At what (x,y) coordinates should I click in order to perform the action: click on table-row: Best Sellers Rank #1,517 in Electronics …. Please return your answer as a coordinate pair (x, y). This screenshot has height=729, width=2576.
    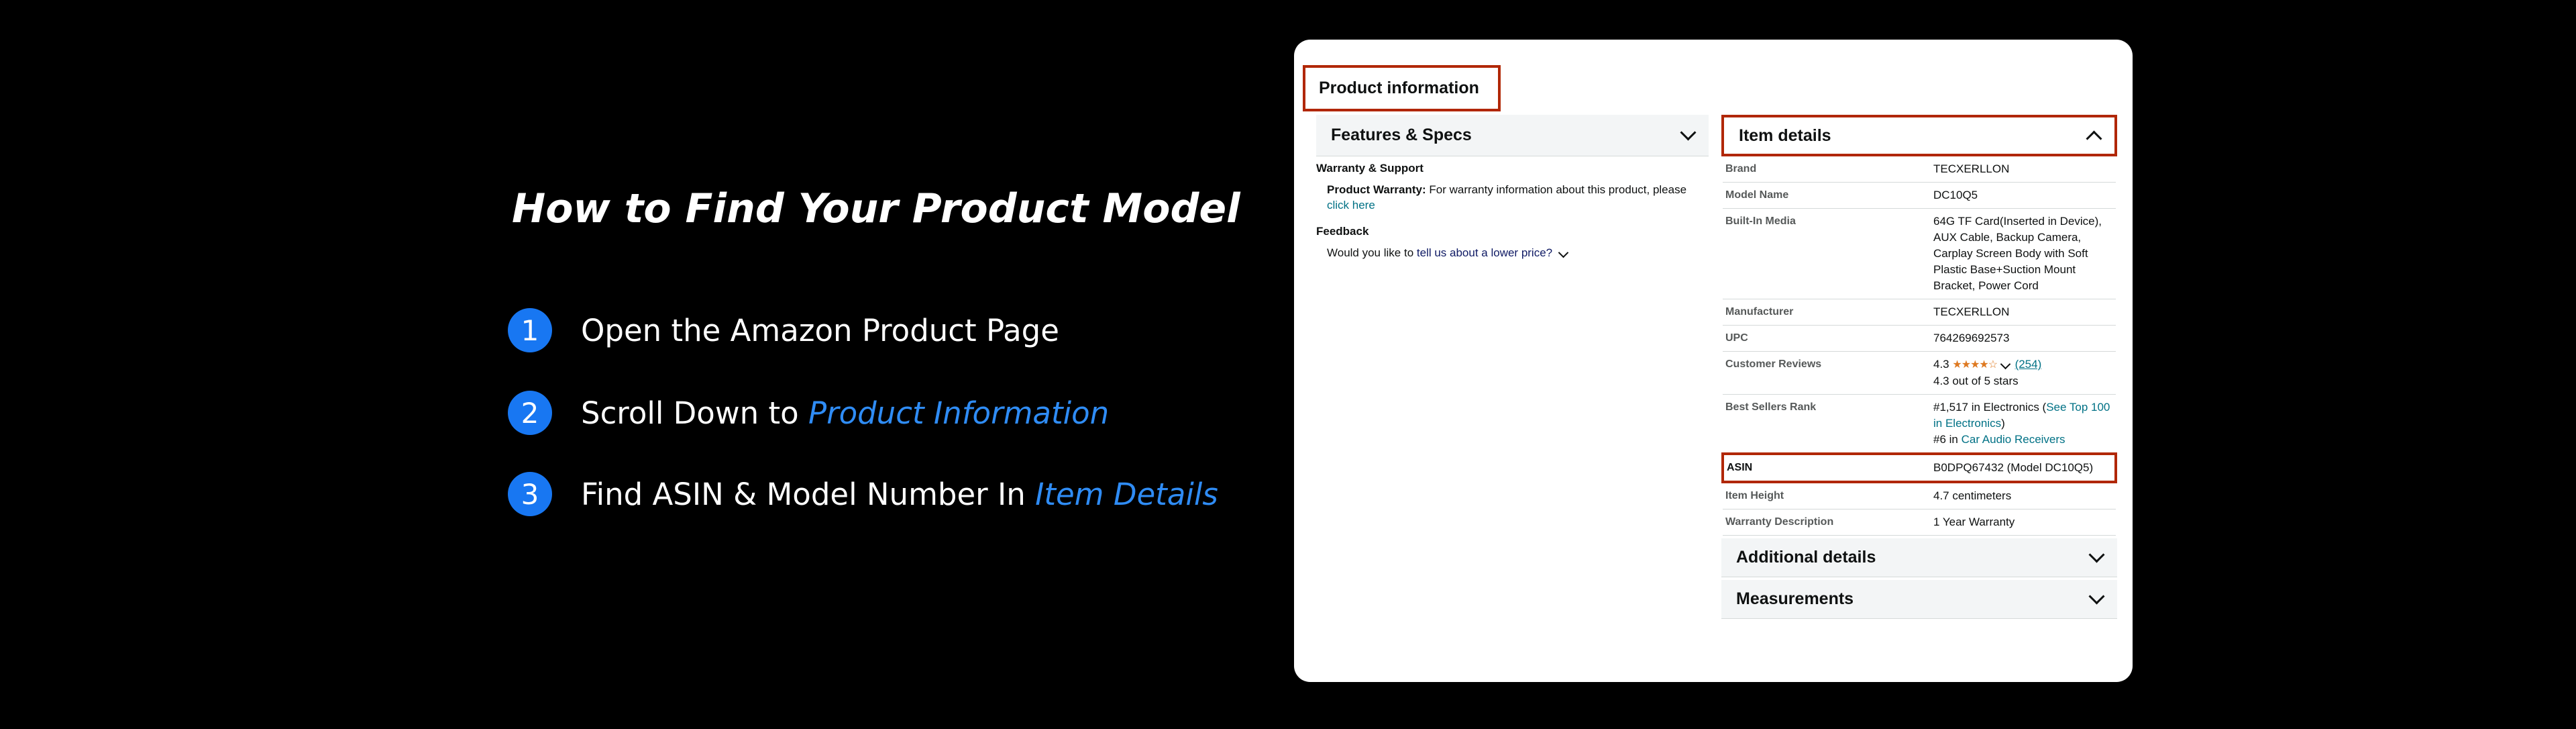
    Looking at the image, I should click on (1919, 424).